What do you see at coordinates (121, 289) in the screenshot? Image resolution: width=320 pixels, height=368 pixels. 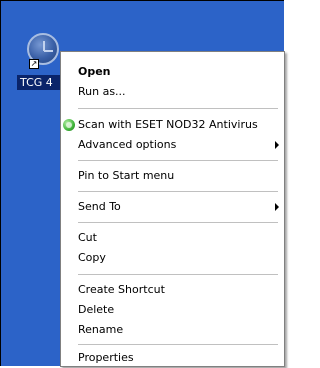 I see `menu-item-label: Create Shortcut` at bounding box center [121, 289].